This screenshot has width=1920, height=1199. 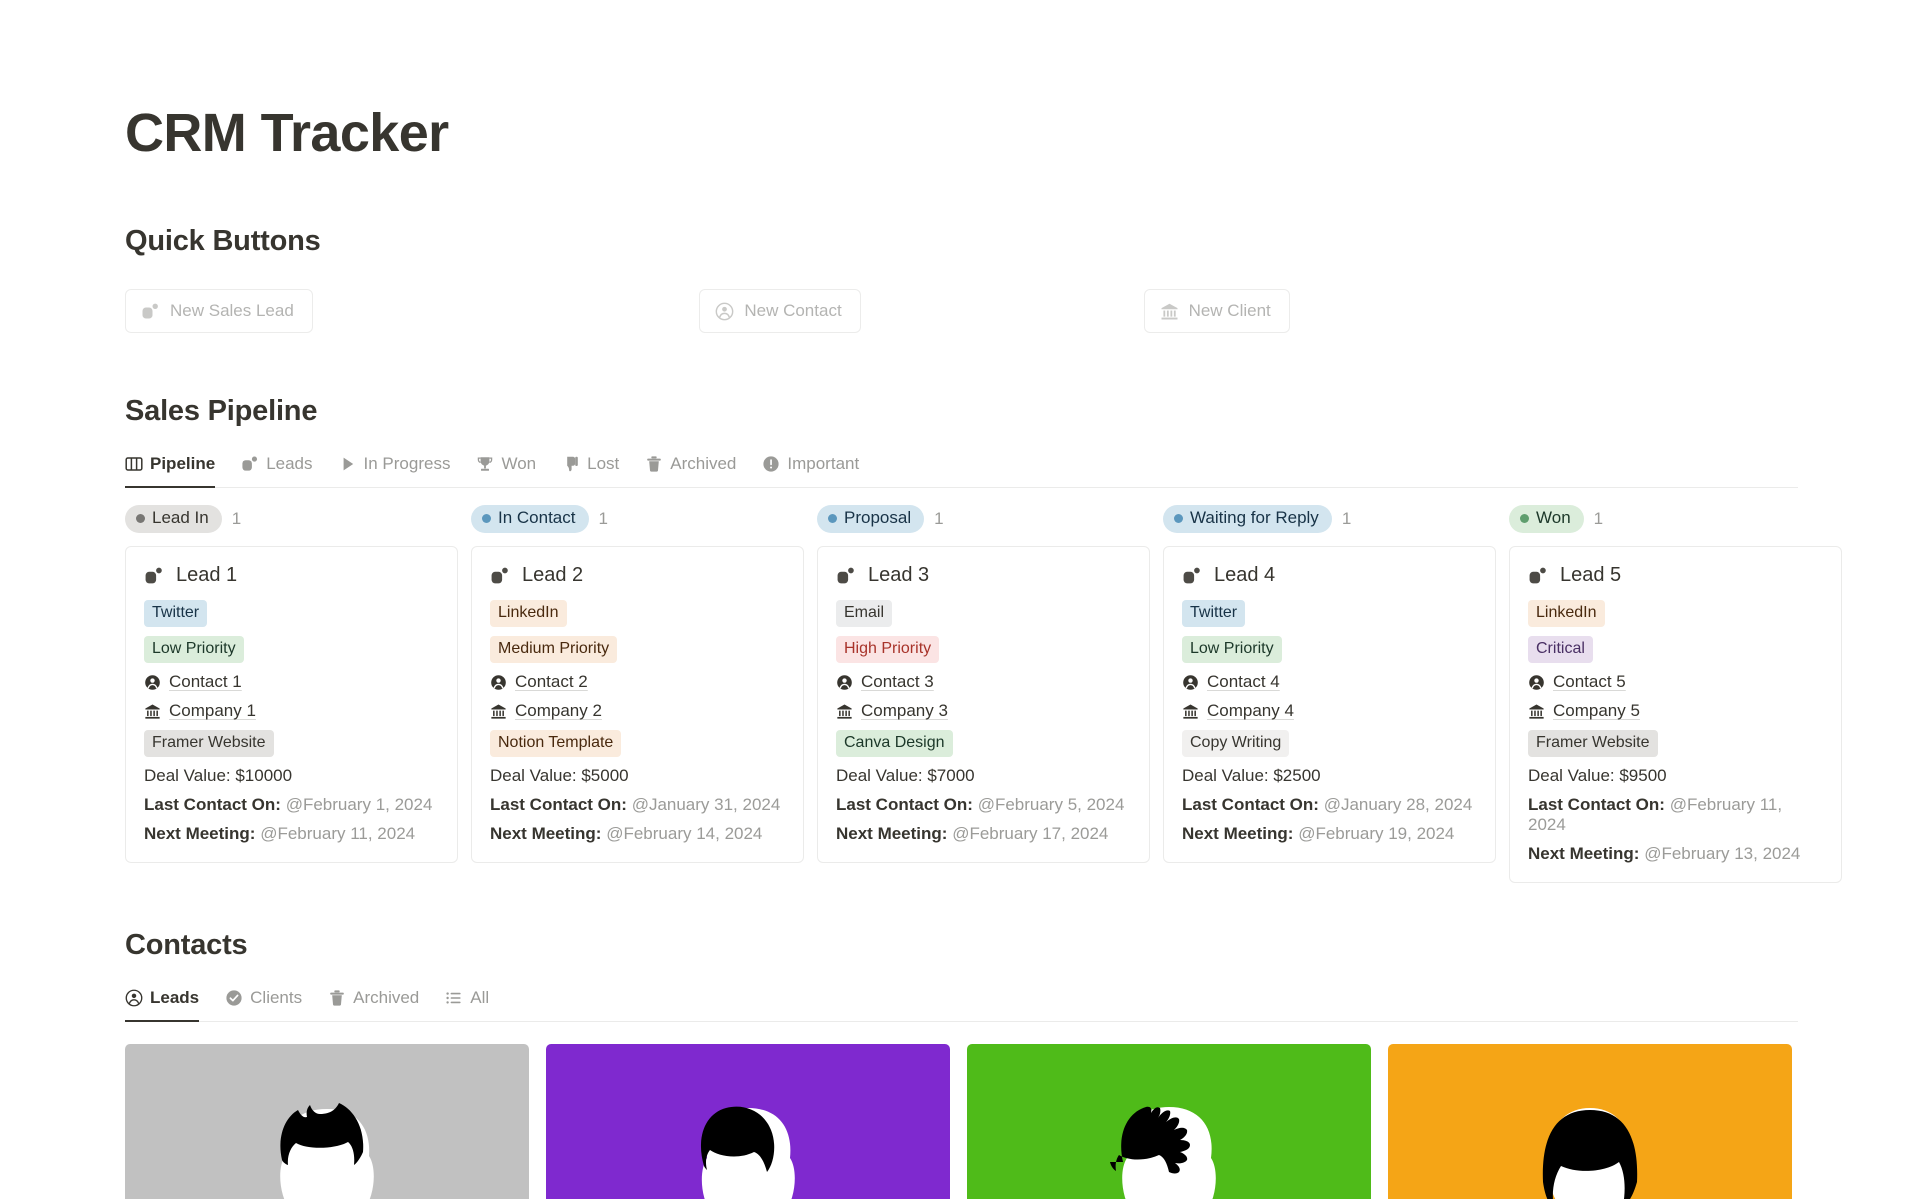 What do you see at coordinates (394, 471) in the screenshot?
I see `tab-in-progress: In Progress` at bounding box center [394, 471].